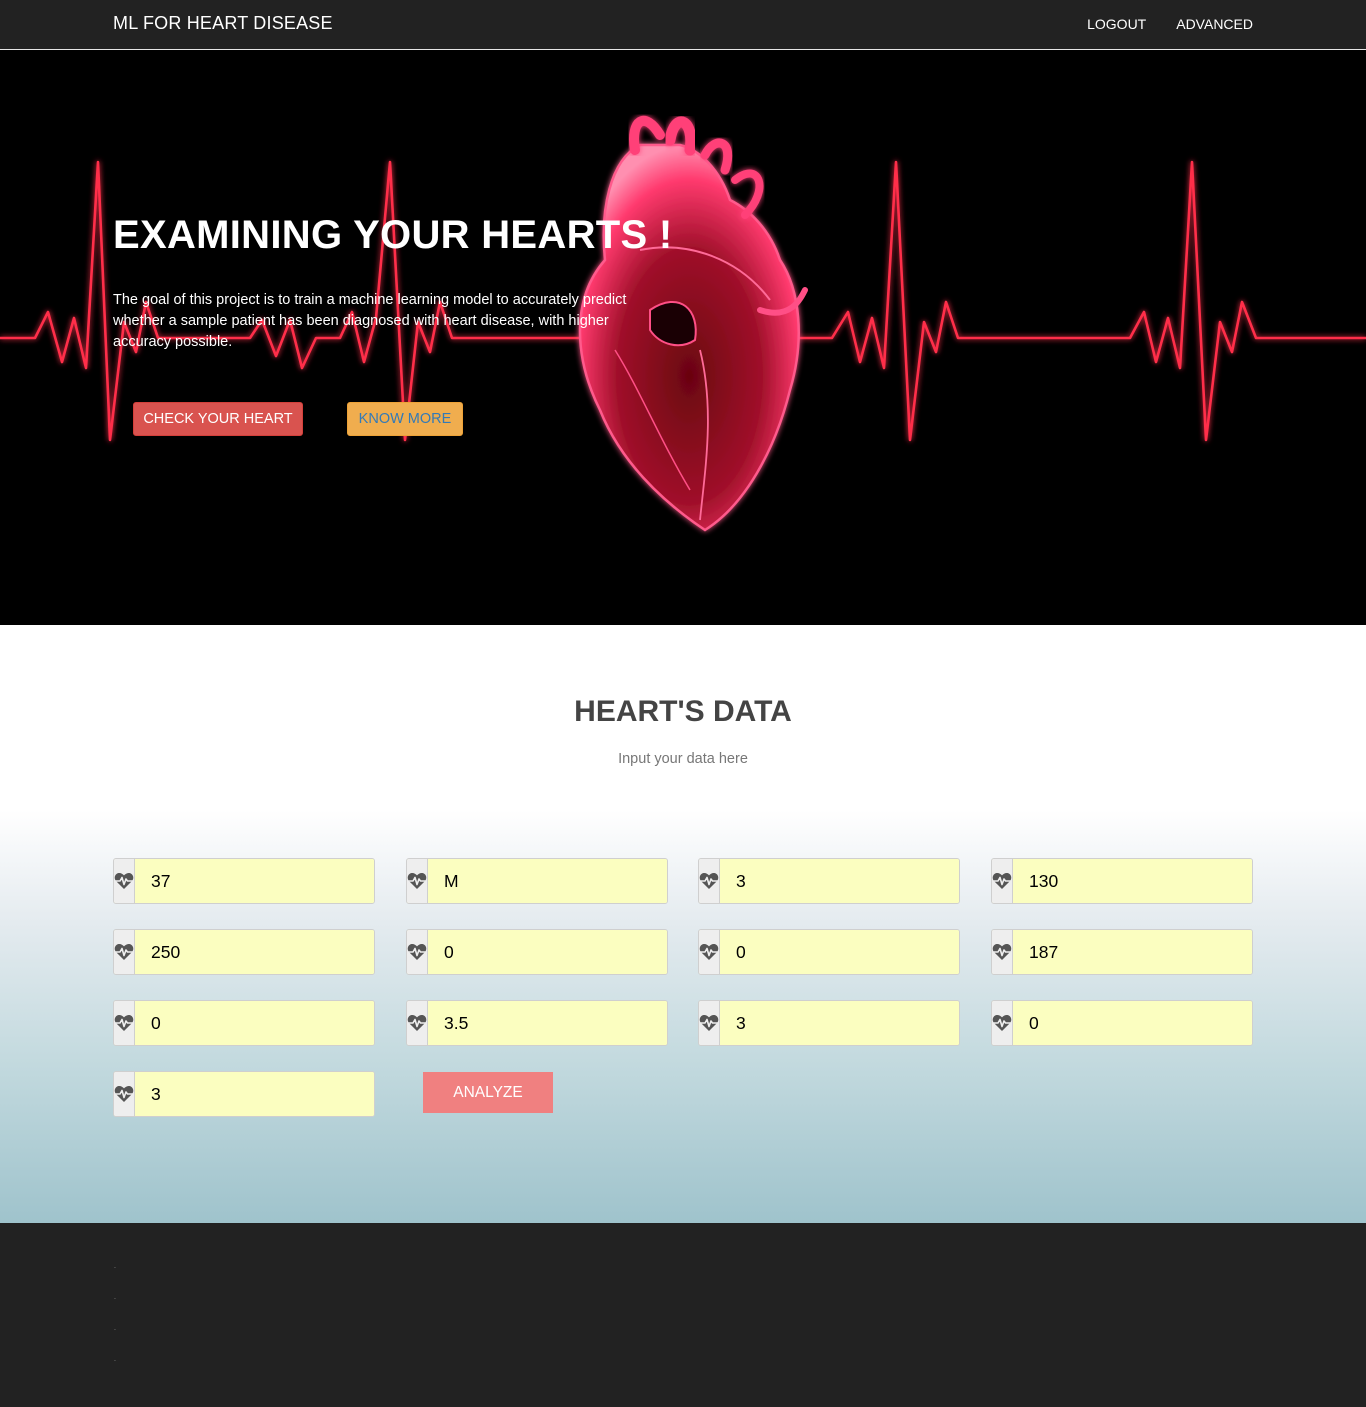  What do you see at coordinates (1214, 24) in the screenshot?
I see `advanced-link: ADVANCED` at bounding box center [1214, 24].